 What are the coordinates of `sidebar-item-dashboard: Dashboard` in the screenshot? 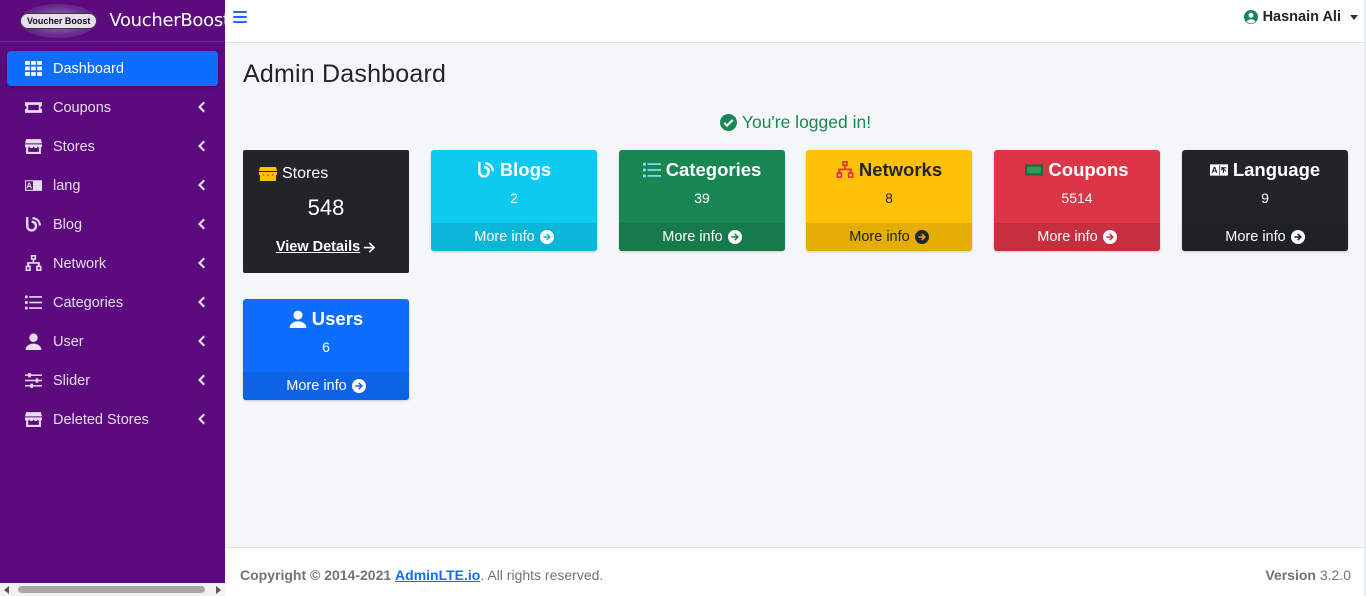 It's located at (112, 68).